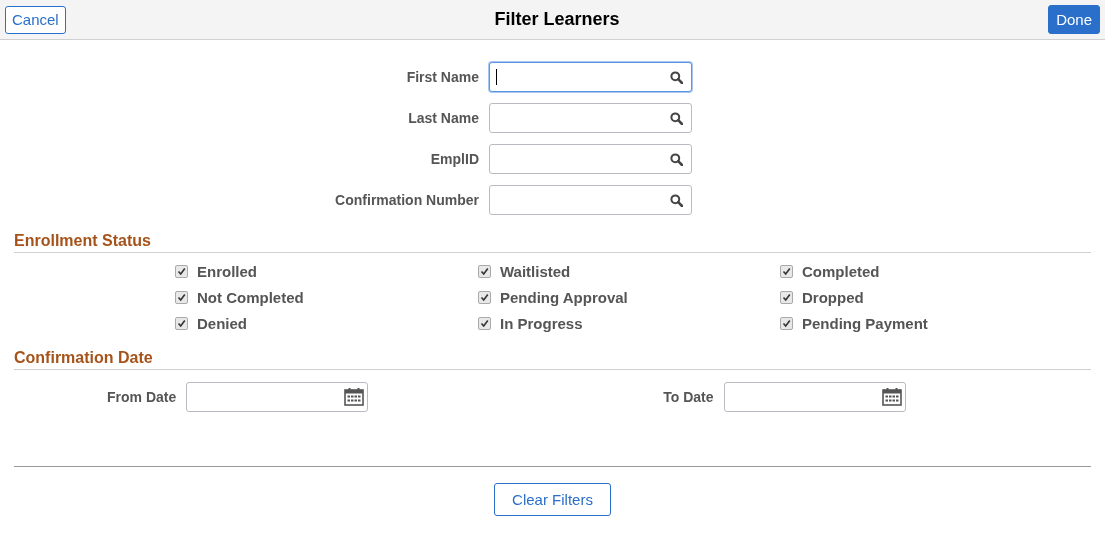 The width and height of the screenshot is (1105, 541). Describe the element at coordinates (564, 297) in the screenshot. I see `checkbox-label: Pending Approval` at that location.